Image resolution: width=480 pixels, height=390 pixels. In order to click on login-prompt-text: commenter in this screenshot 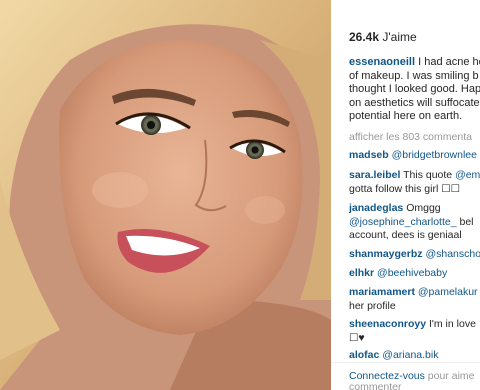, I will do `click(375, 385)`.